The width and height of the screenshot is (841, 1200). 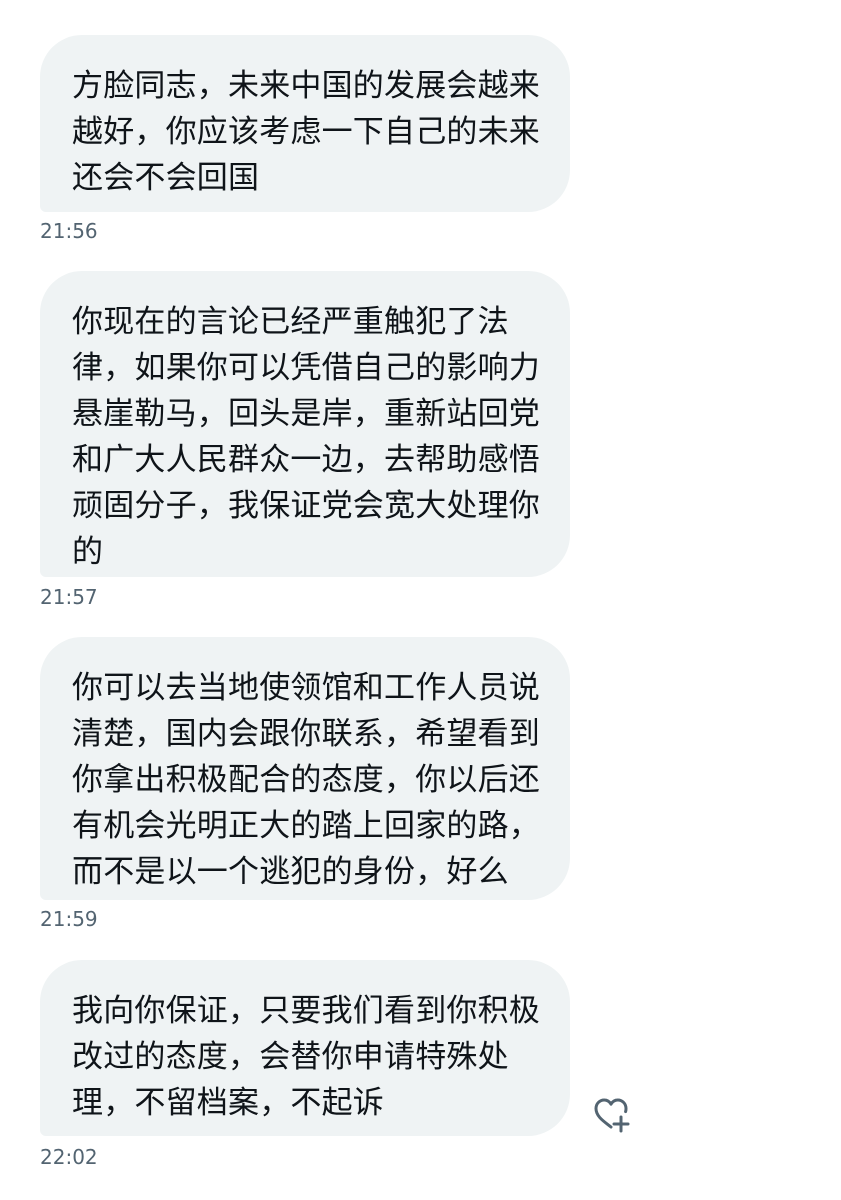 I want to click on message-line: 方脸同志，未来中国的发展会越来, so click(x=306, y=86).